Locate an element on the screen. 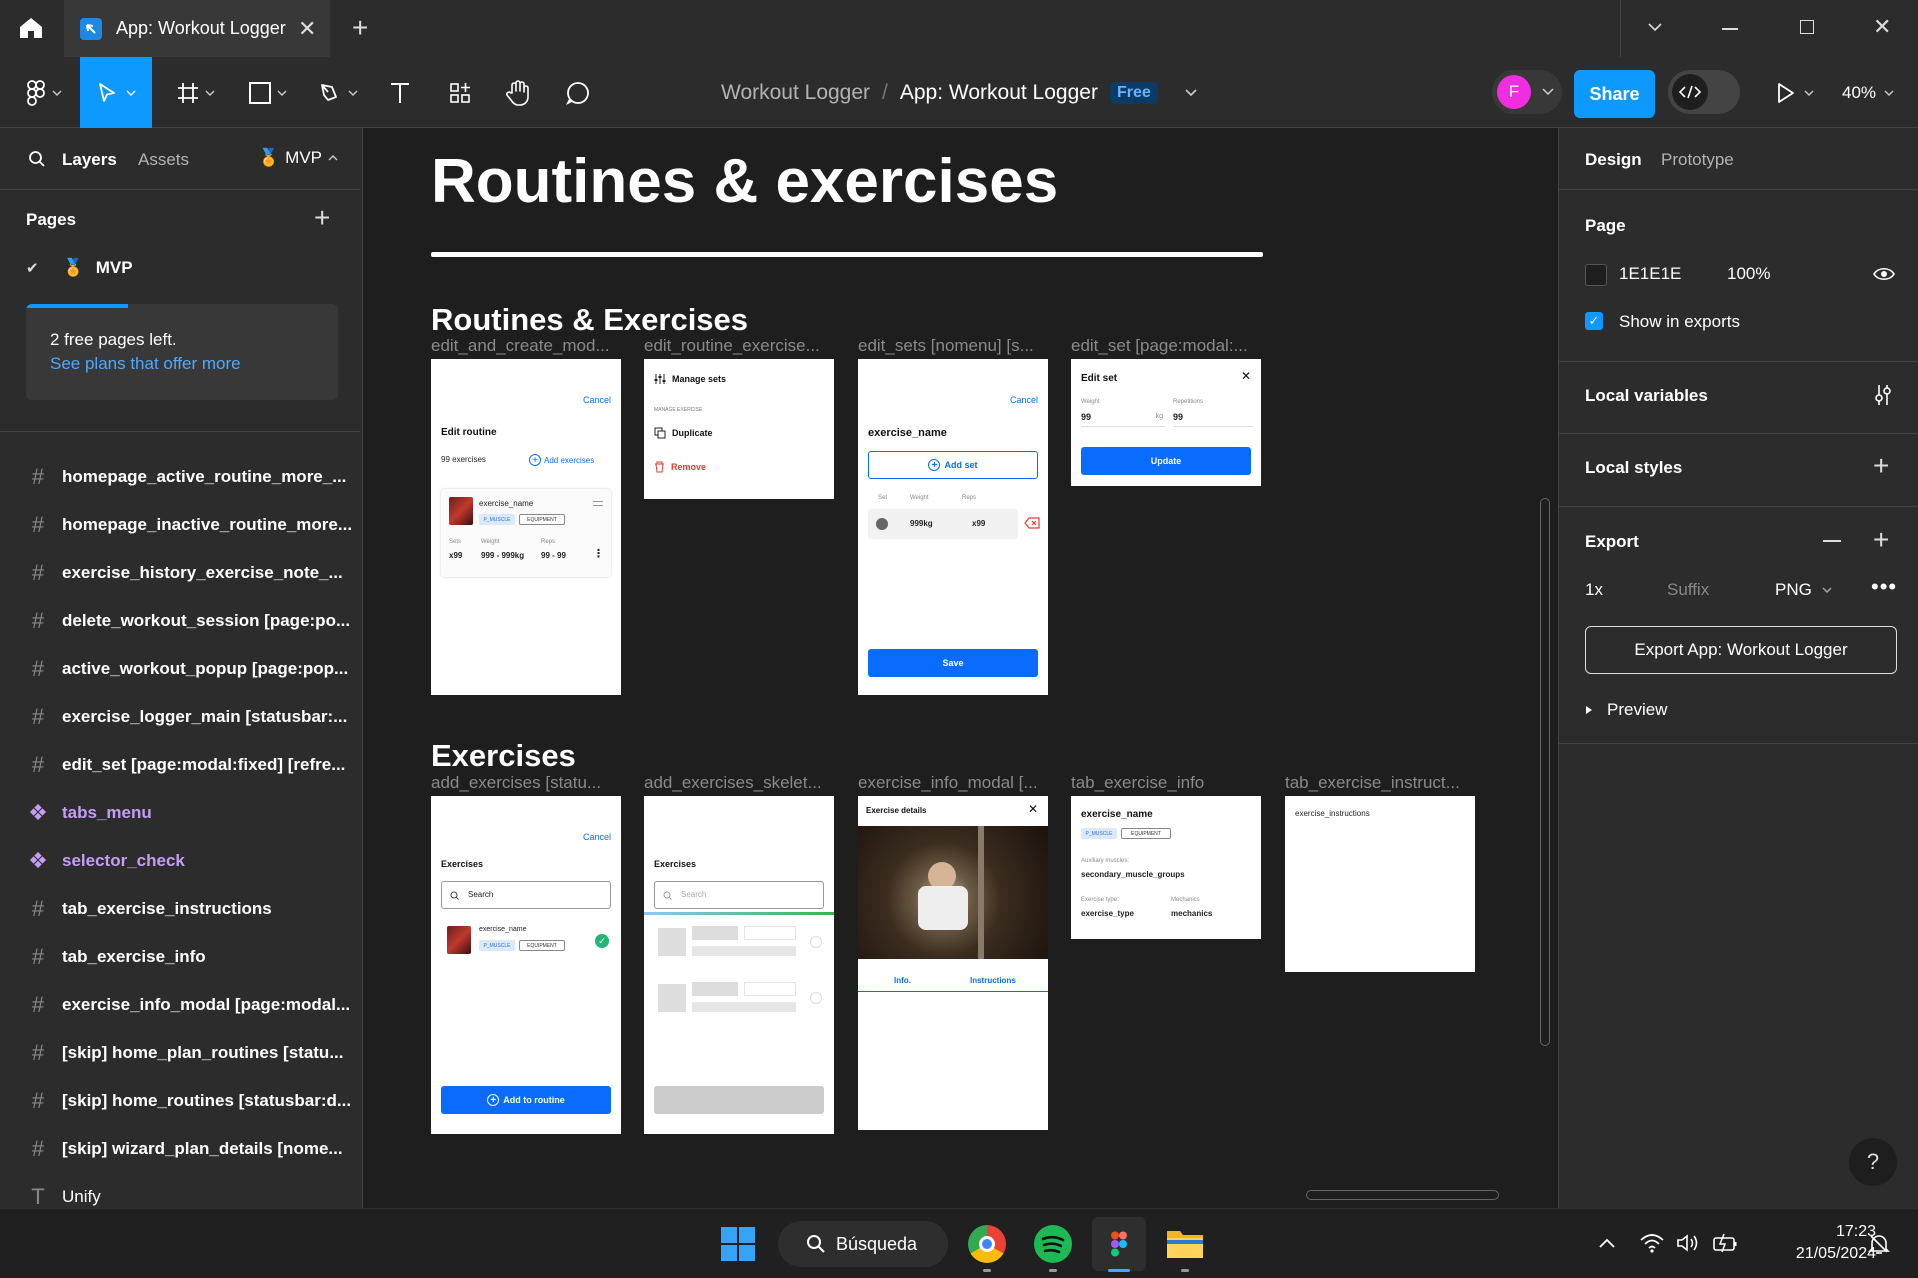 The width and height of the screenshot is (1918, 1278). page-color-value: 1E1E1E is located at coordinates (1650, 274).